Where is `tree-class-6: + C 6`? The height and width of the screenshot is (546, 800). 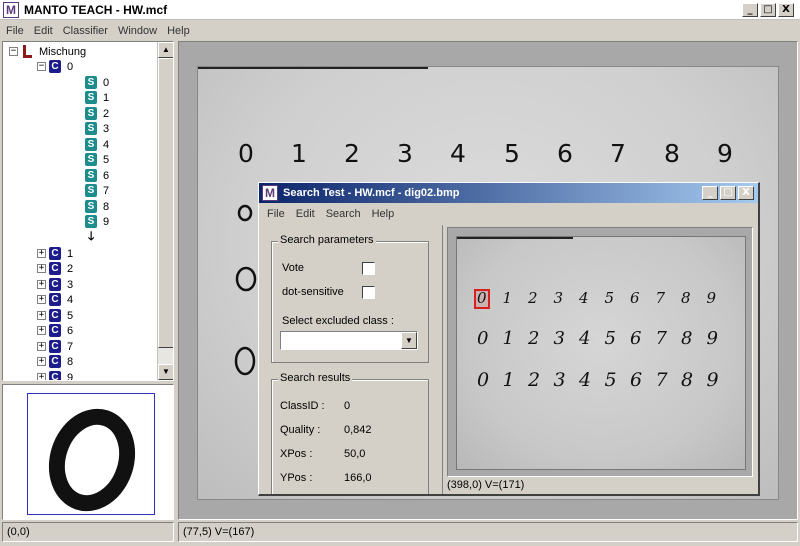
tree-class-6: + C 6 is located at coordinates (55, 330).